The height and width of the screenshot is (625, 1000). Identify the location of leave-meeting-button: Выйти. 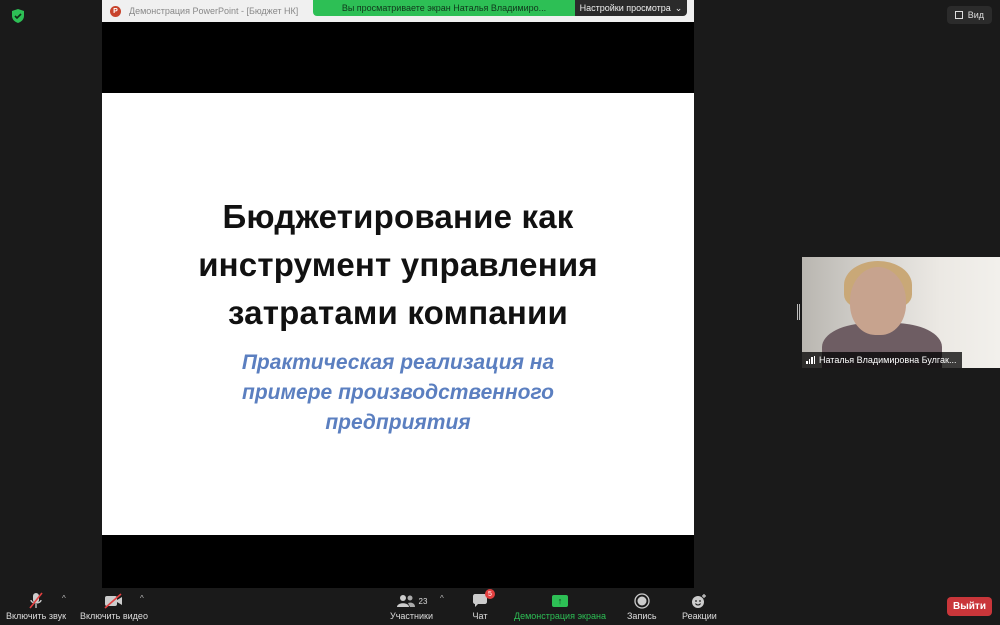
(969, 606).